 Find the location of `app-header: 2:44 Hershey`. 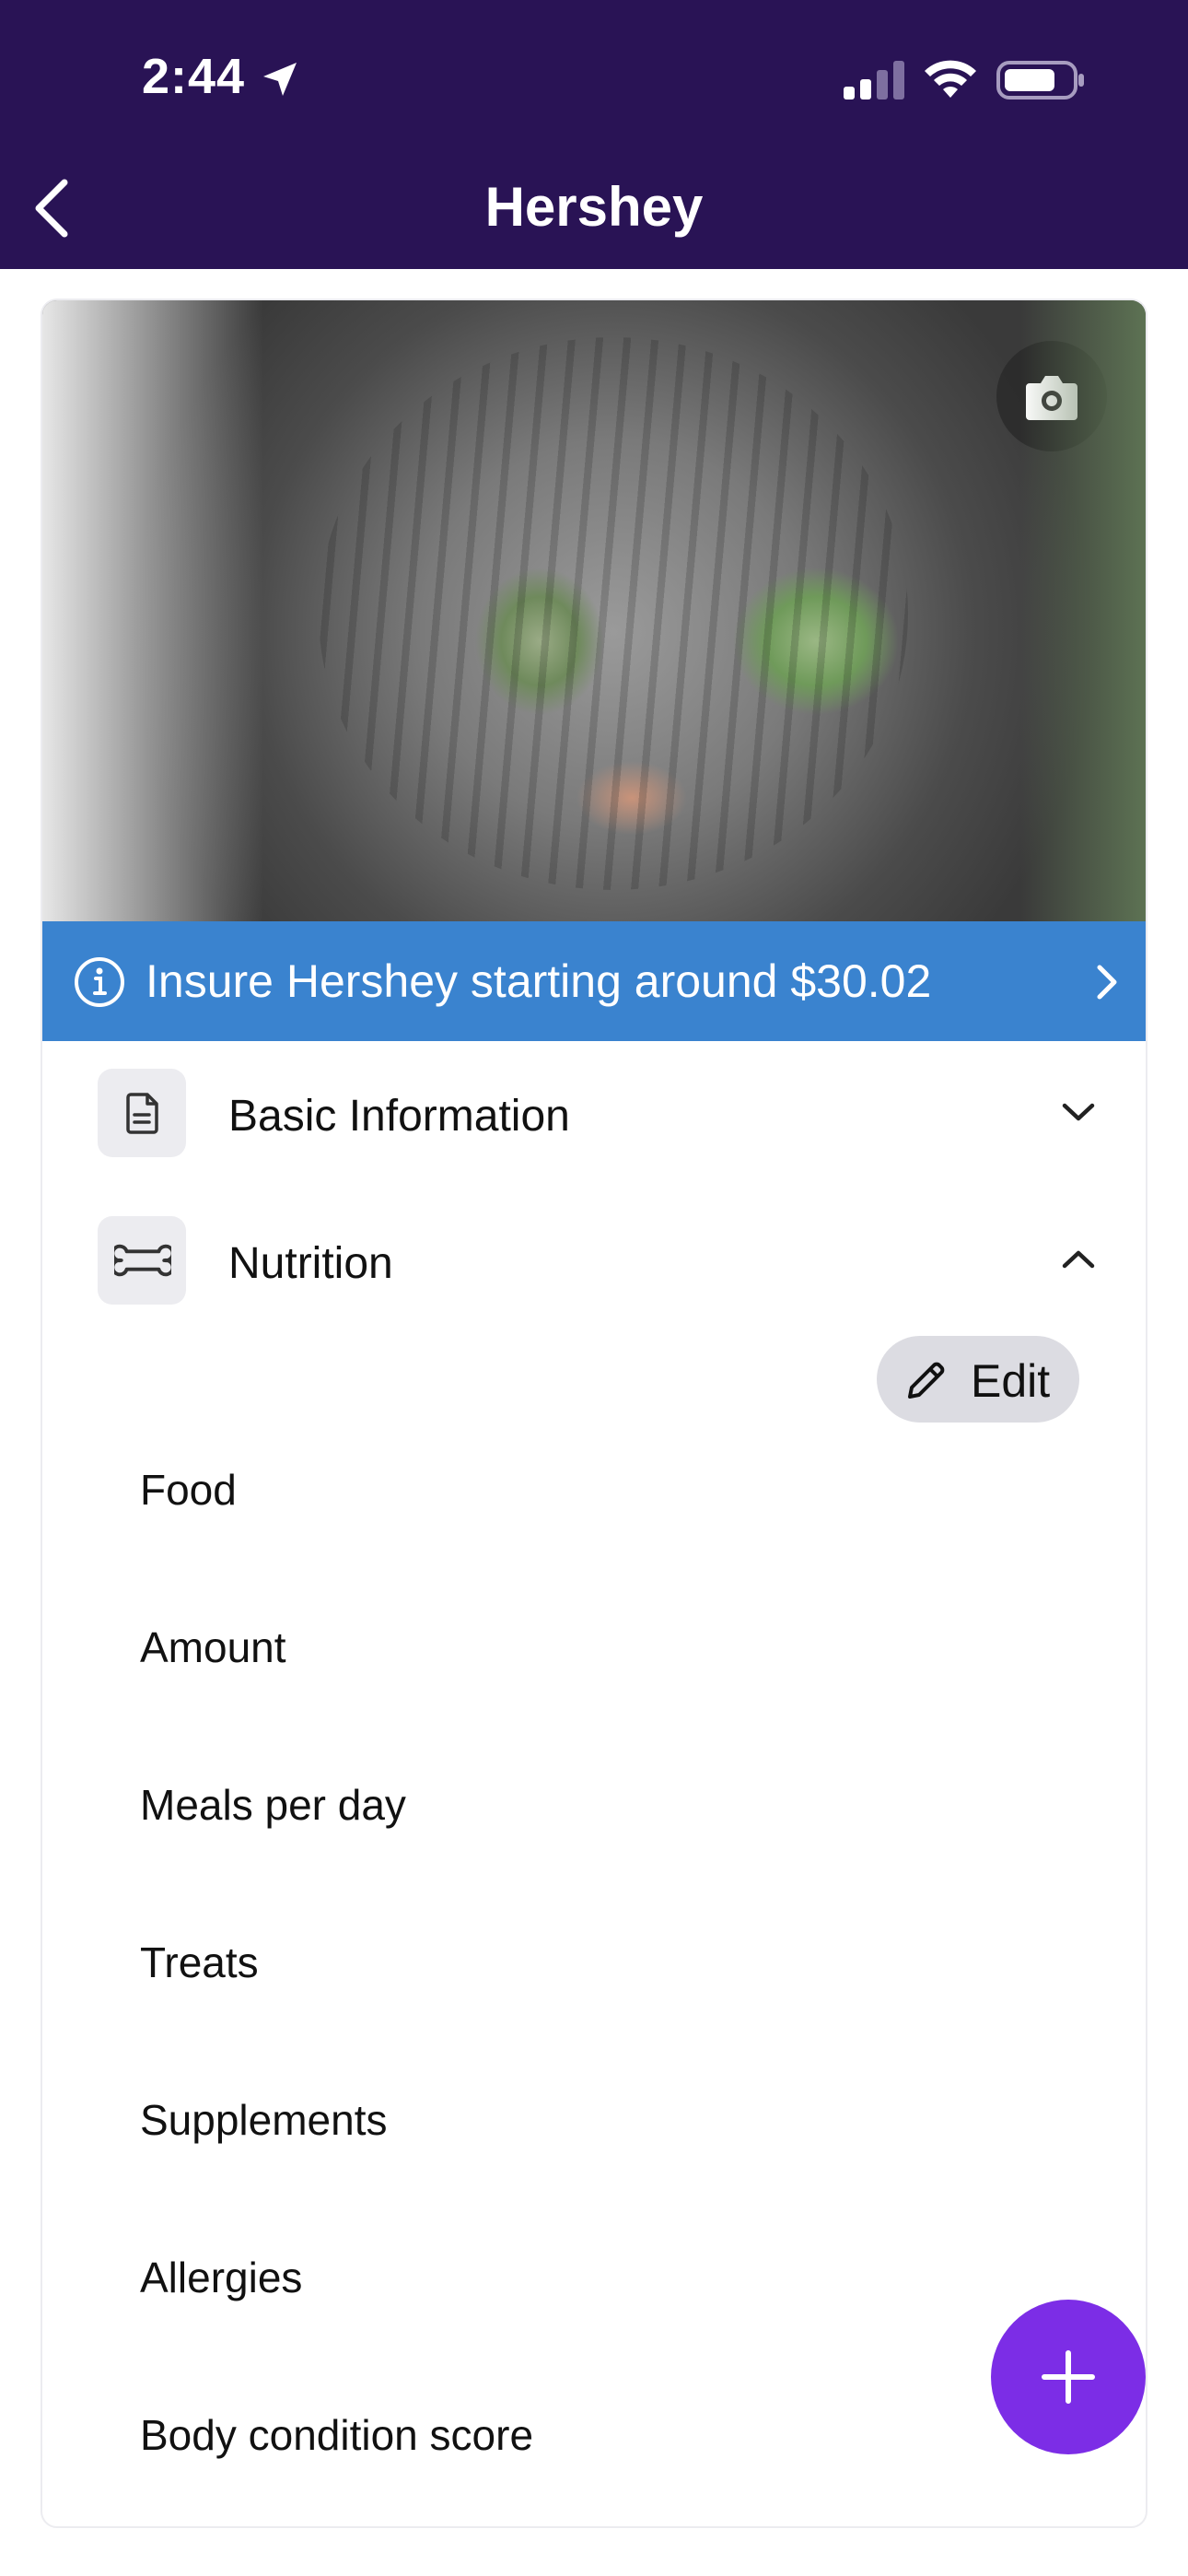

app-header: 2:44 Hershey is located at coordinates (594, 134).